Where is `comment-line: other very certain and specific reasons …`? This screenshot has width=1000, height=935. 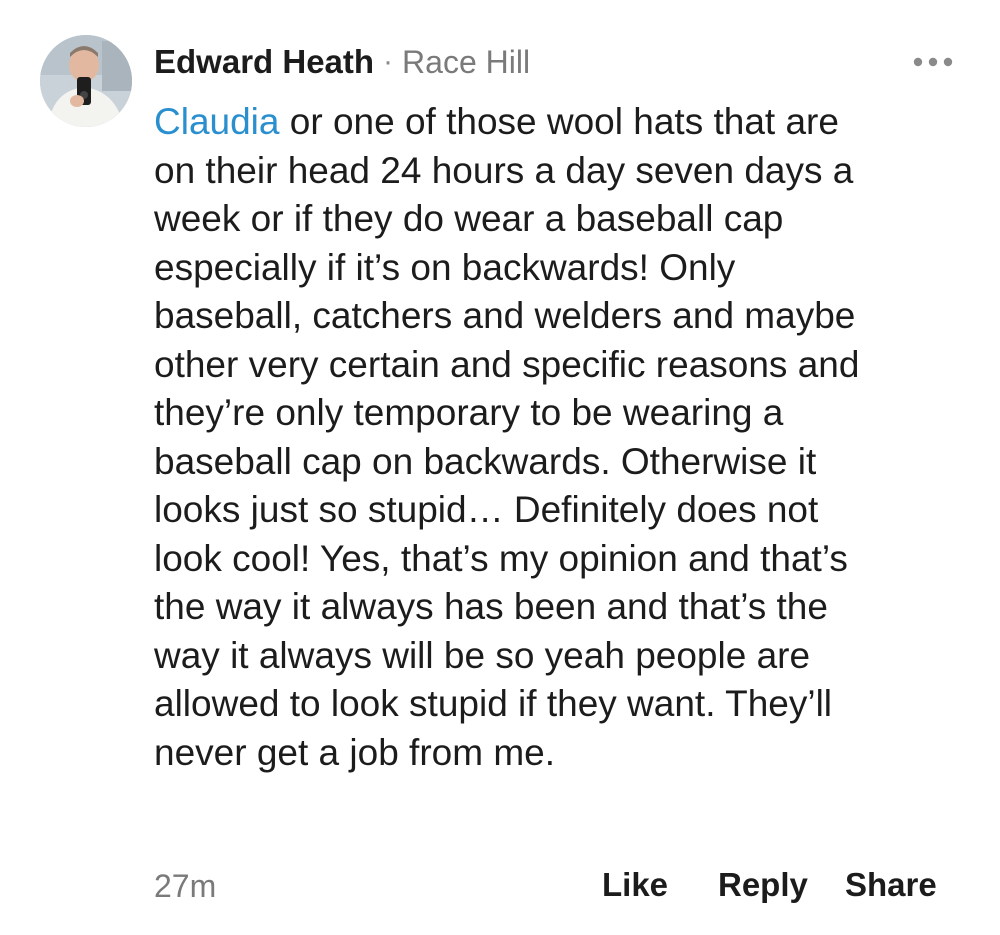
comment-line: other very certain and specific reasons … is located at coordinates (507, 364).